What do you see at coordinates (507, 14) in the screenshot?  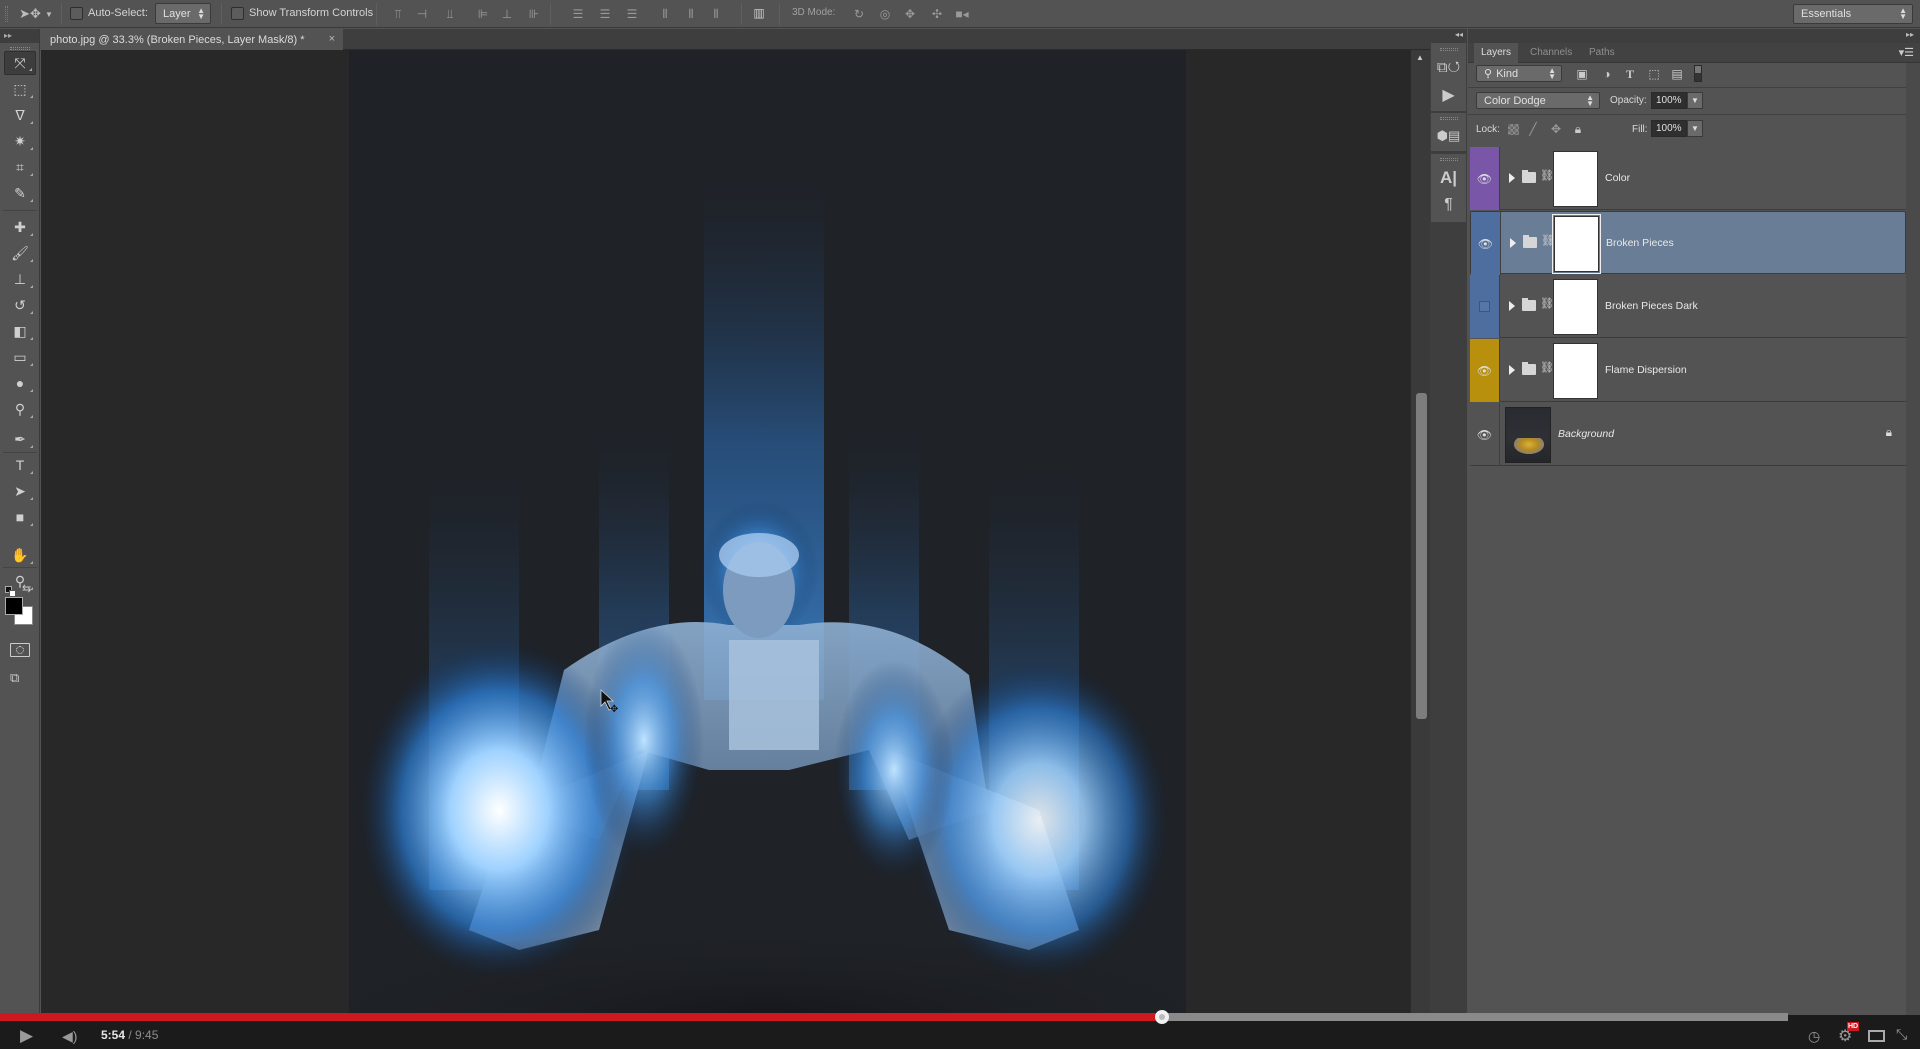 I see `align-horizontal-centers-icon: ⊥` at bounding box center [507, 14].